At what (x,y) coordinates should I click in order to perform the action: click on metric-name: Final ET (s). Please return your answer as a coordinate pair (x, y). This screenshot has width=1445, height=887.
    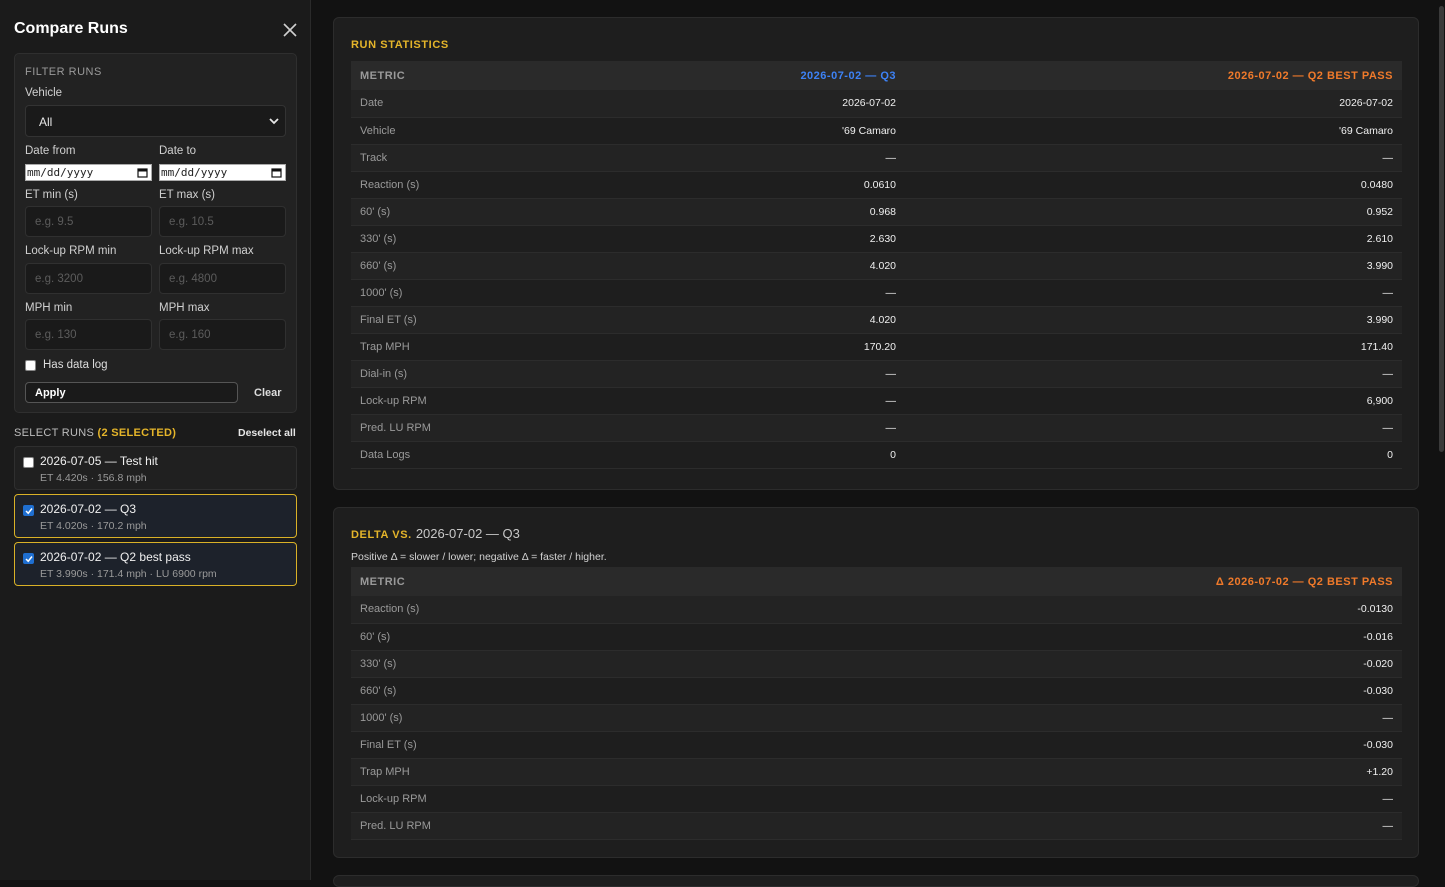
    Looking at the image, I should click on (451, 320).